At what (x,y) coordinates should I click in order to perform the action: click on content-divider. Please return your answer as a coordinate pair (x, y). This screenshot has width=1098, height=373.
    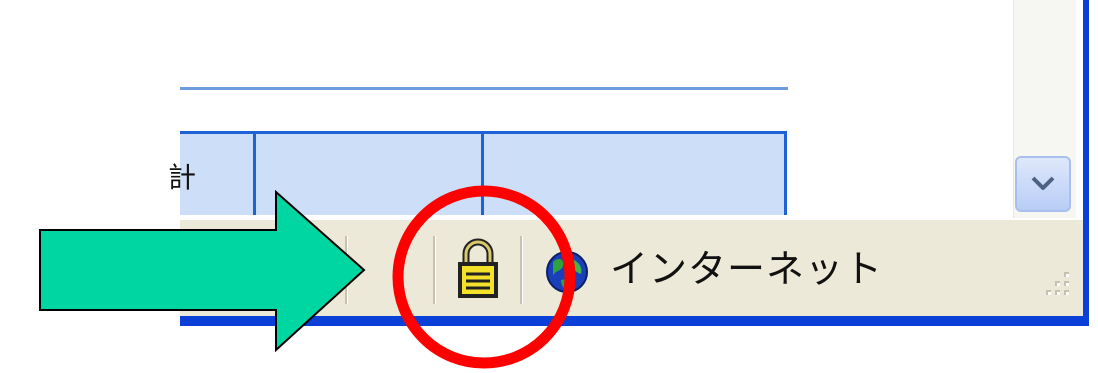
    Looking at the image, I should click on (484, 88).